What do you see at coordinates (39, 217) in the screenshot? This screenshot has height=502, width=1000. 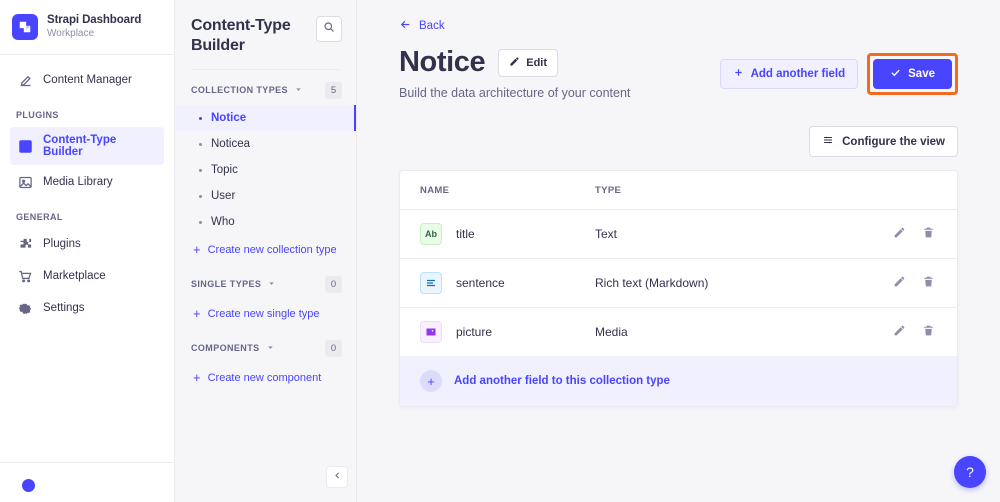 I see `nav-section-label-general: GENERAL` at bounding box center [39, 217].